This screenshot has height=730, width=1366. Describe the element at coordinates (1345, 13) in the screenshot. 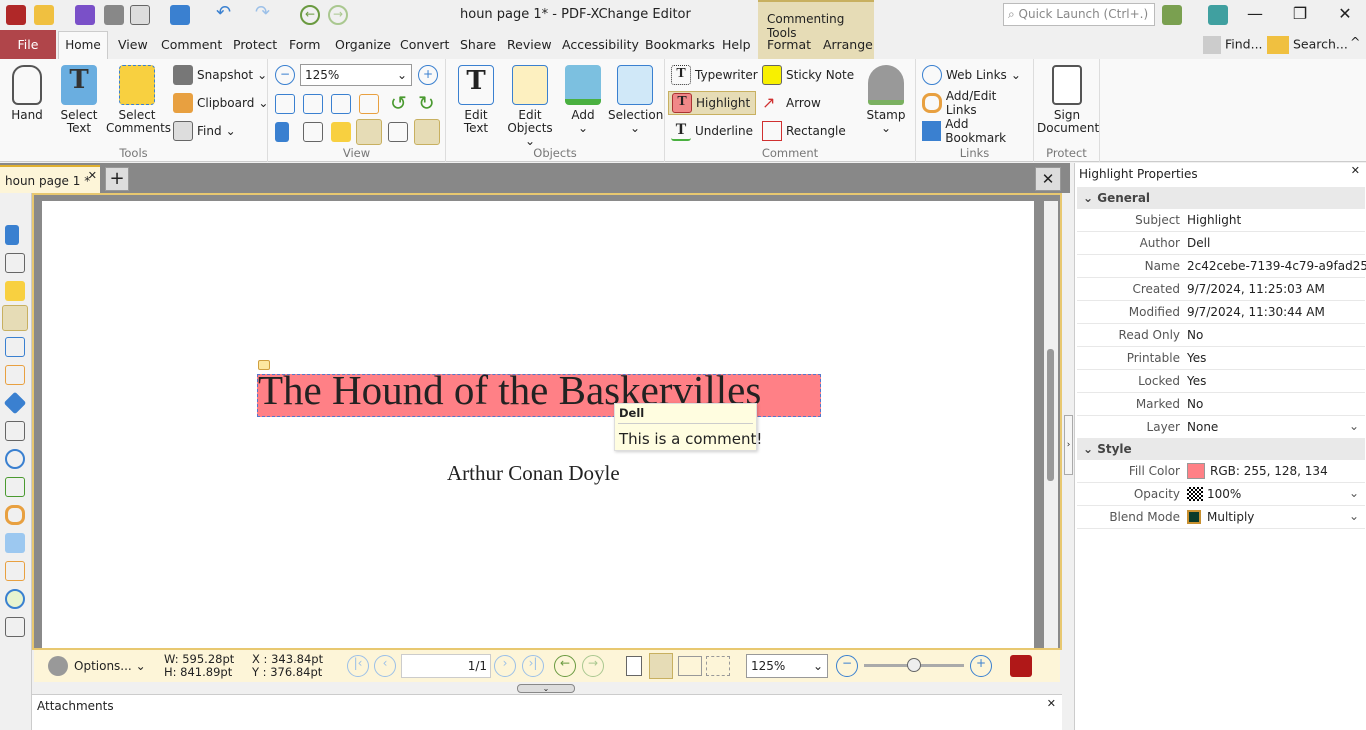

I see `close-button: ✕` at that location.